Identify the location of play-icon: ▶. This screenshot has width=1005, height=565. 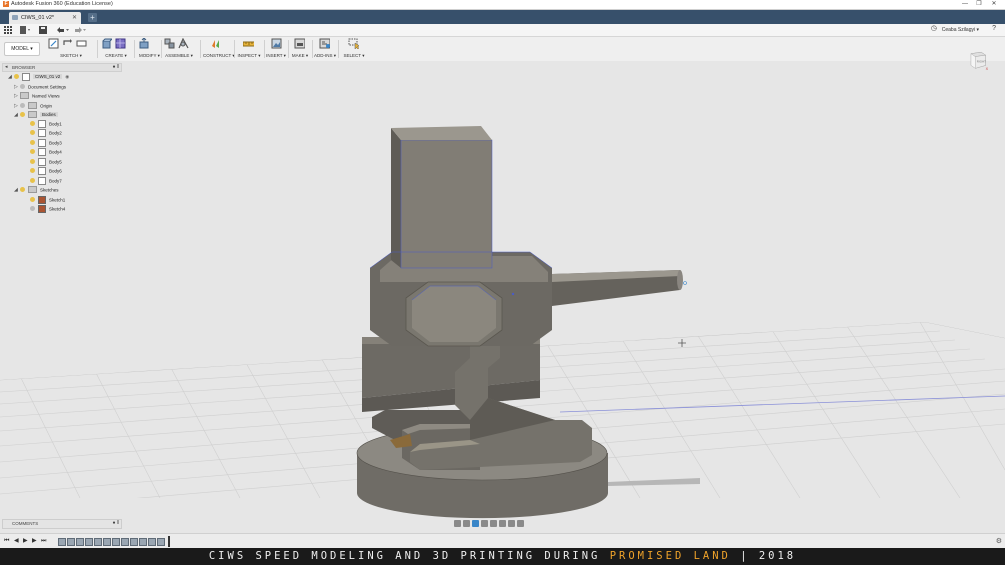
(25, 541).